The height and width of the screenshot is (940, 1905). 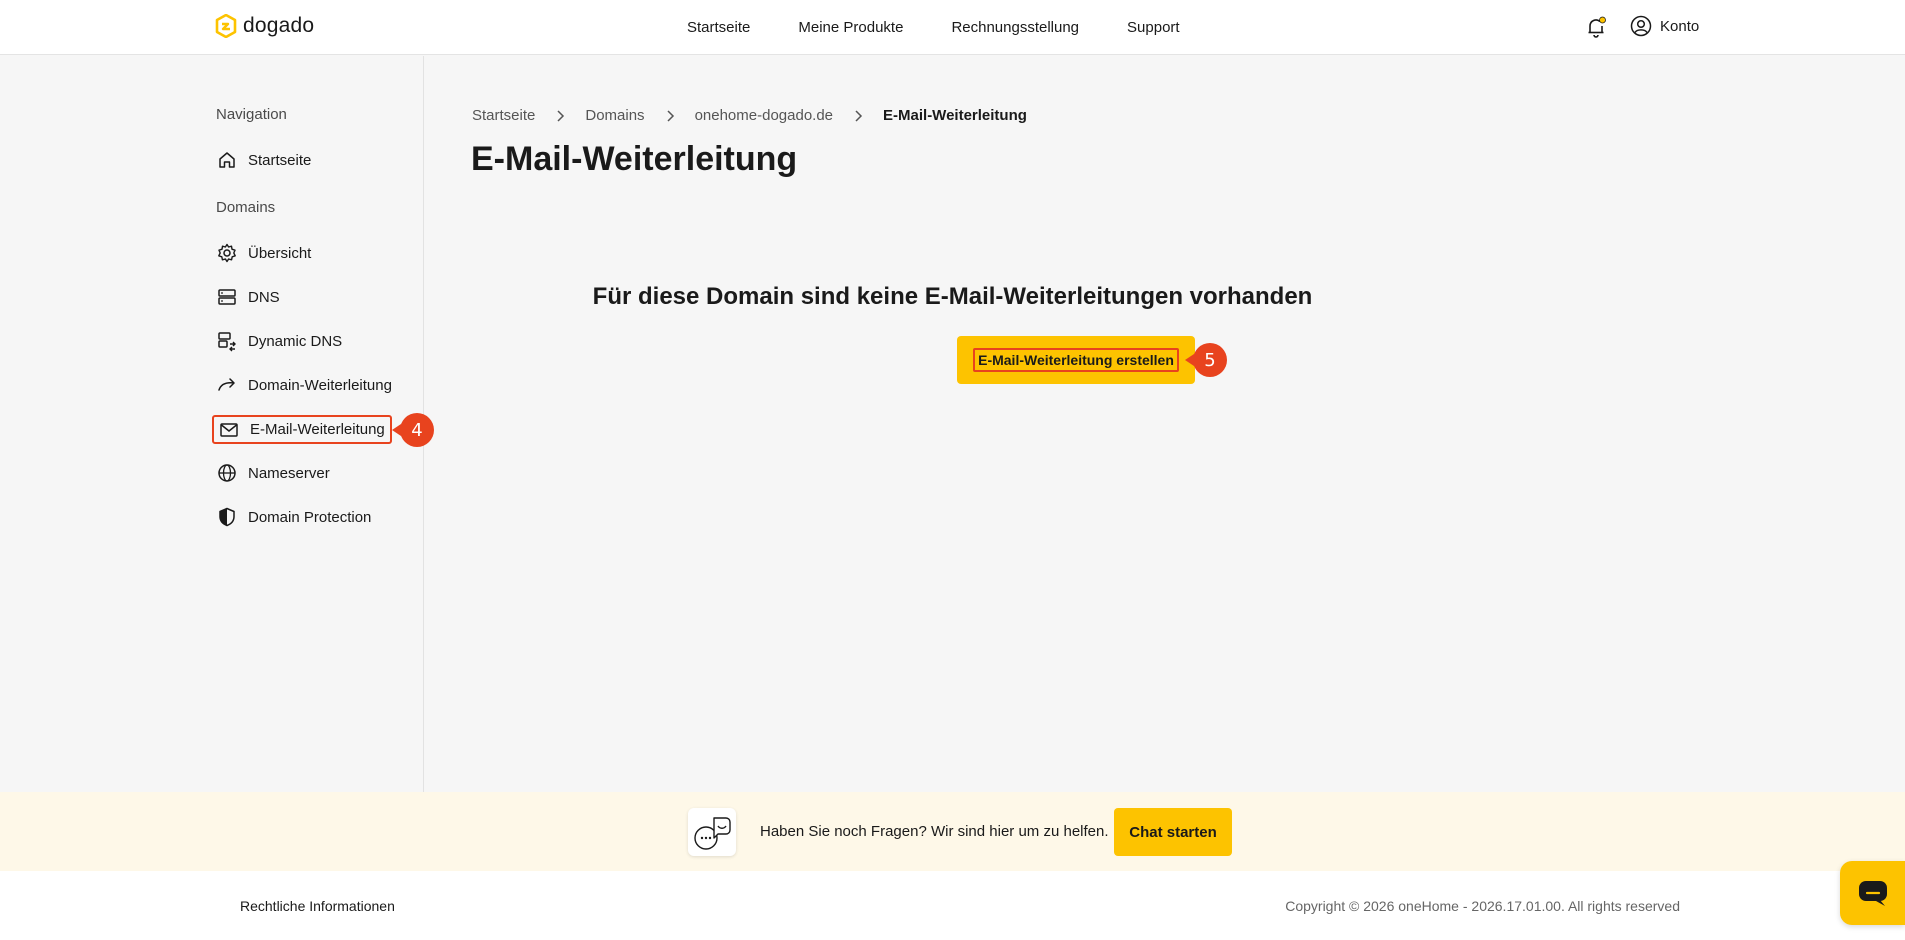 I want to click on user-circle-icon, so click(x=1641, y=26).